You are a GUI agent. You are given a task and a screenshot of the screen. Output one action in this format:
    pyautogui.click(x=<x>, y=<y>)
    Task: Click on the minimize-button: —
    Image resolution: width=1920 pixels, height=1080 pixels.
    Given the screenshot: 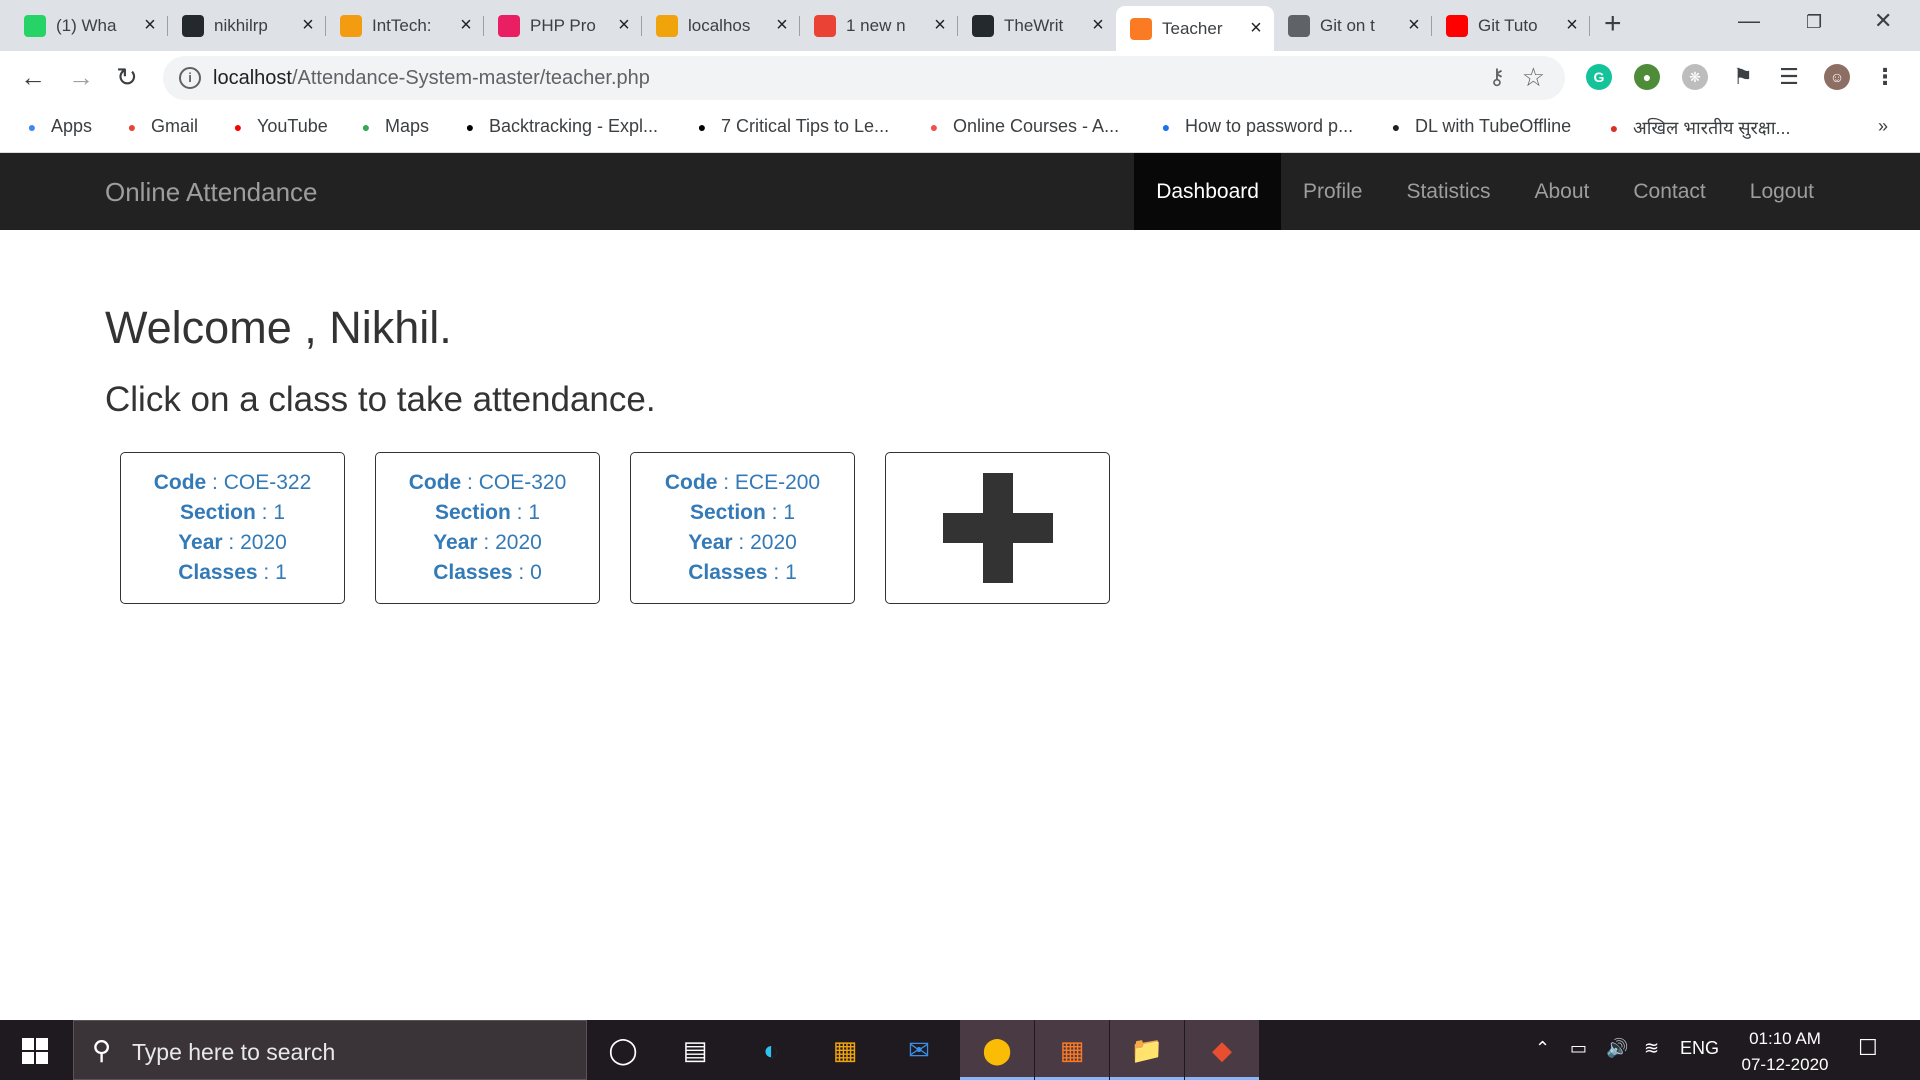 What is the action you would take?
    pyautogui.click(x=1749, y=21)
    